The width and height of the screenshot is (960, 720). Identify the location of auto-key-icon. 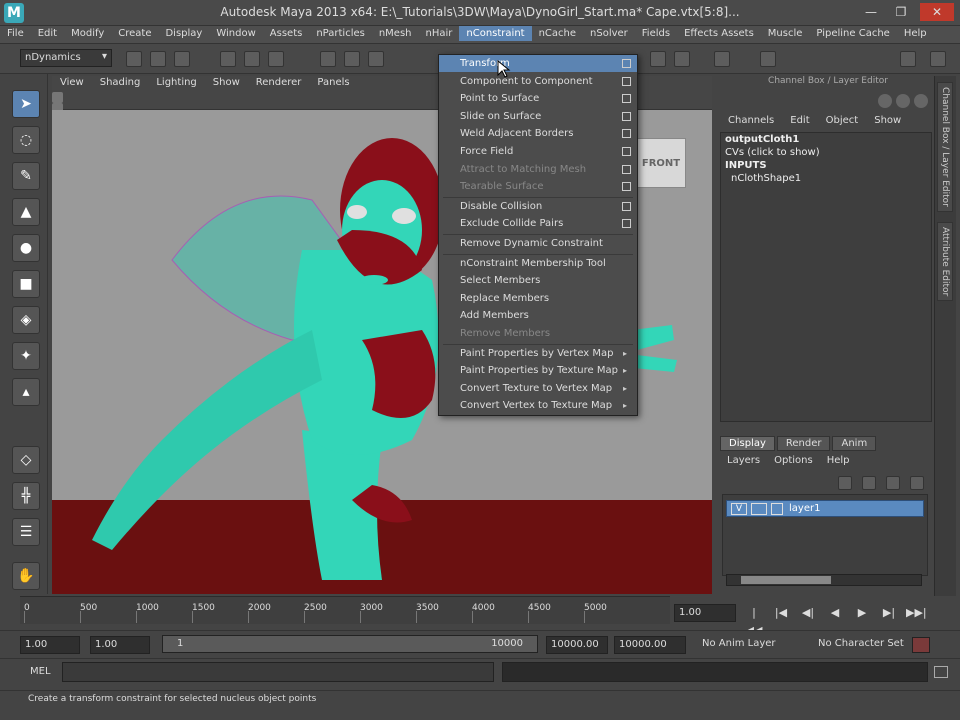
(921, 645).